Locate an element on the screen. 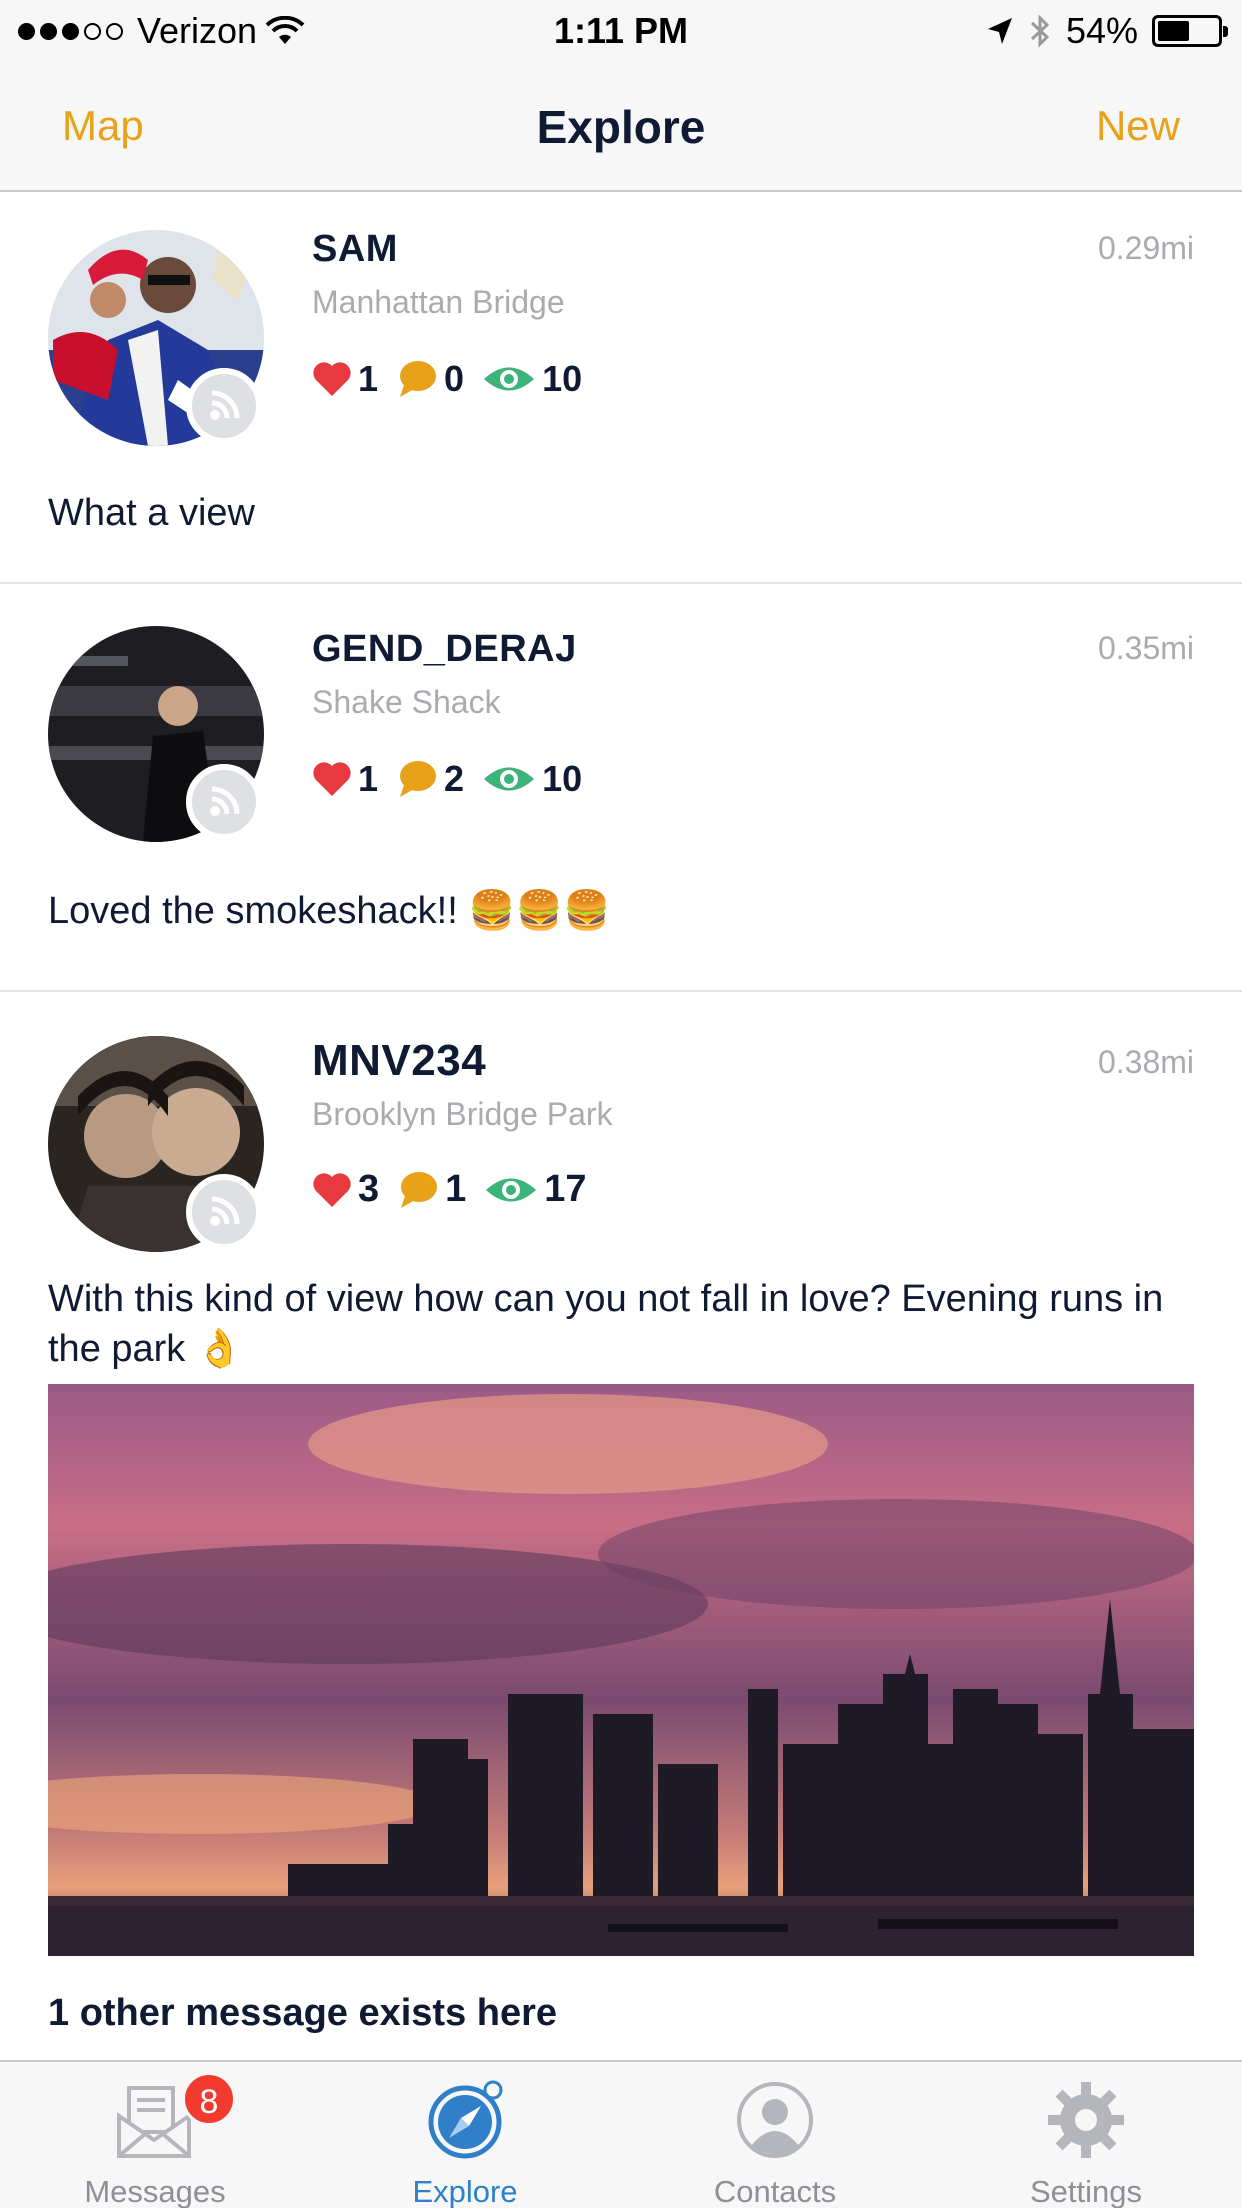 The height and width of the screenshot is (2208, 1242). status-indicators: 54% is located at coordinates (1107, 31).